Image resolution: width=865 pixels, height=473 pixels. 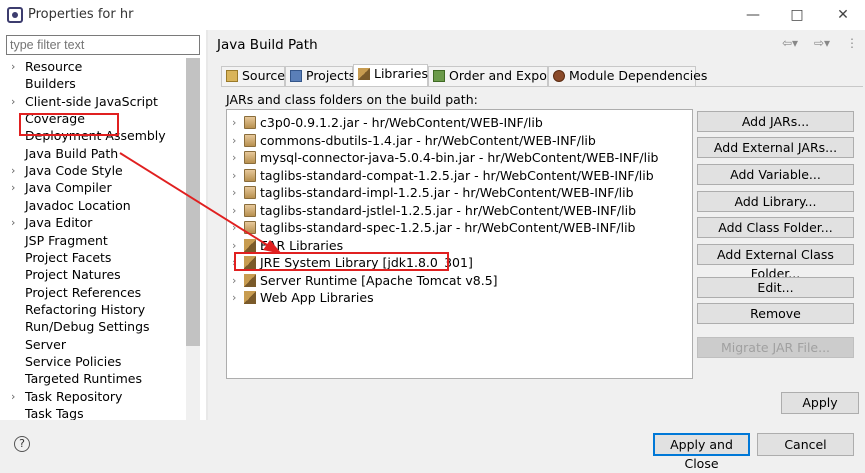 I want to click on list-item-label: Web App Libraries, so click(x=317, y=297).